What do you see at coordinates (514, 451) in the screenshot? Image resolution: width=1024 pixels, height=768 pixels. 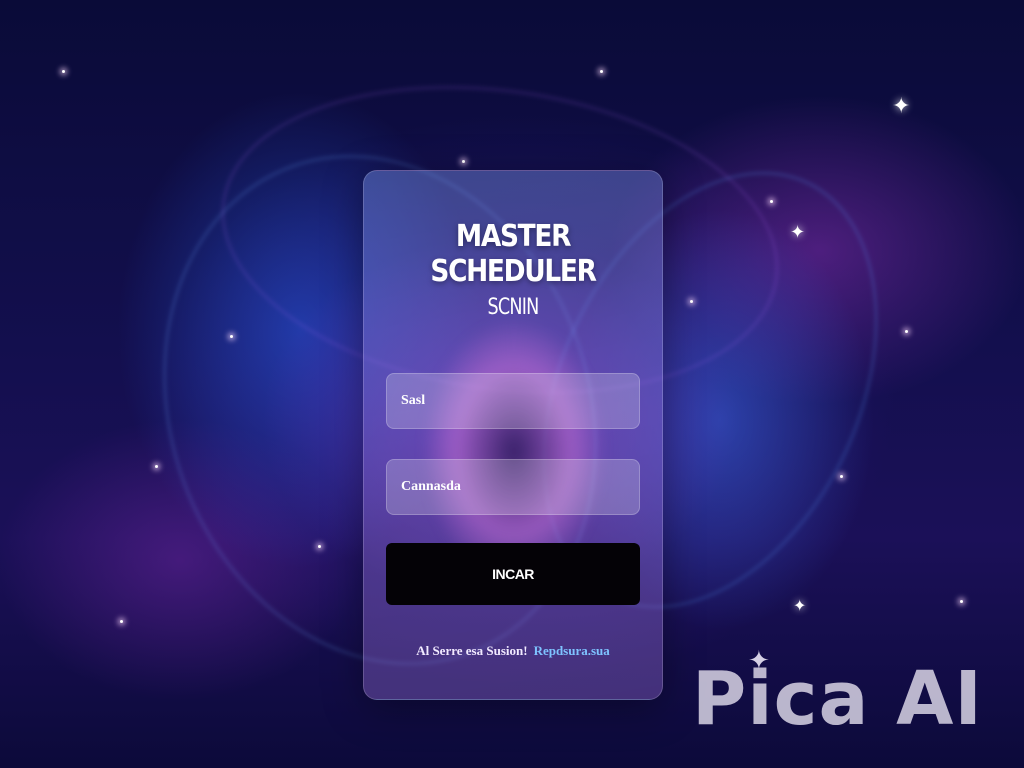 I see `card-glow` at bounding box center [514, 451].